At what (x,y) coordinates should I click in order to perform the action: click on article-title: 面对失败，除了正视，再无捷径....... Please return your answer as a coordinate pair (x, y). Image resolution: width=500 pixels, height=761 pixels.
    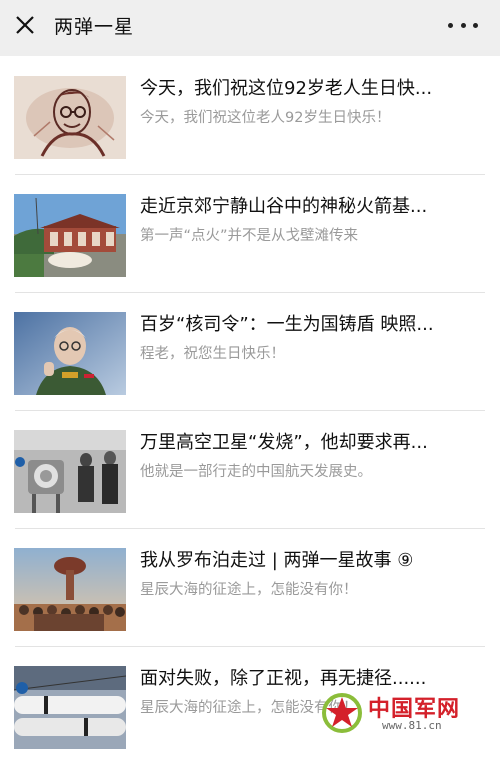
    Looking at the image, I should click on (283, 678).